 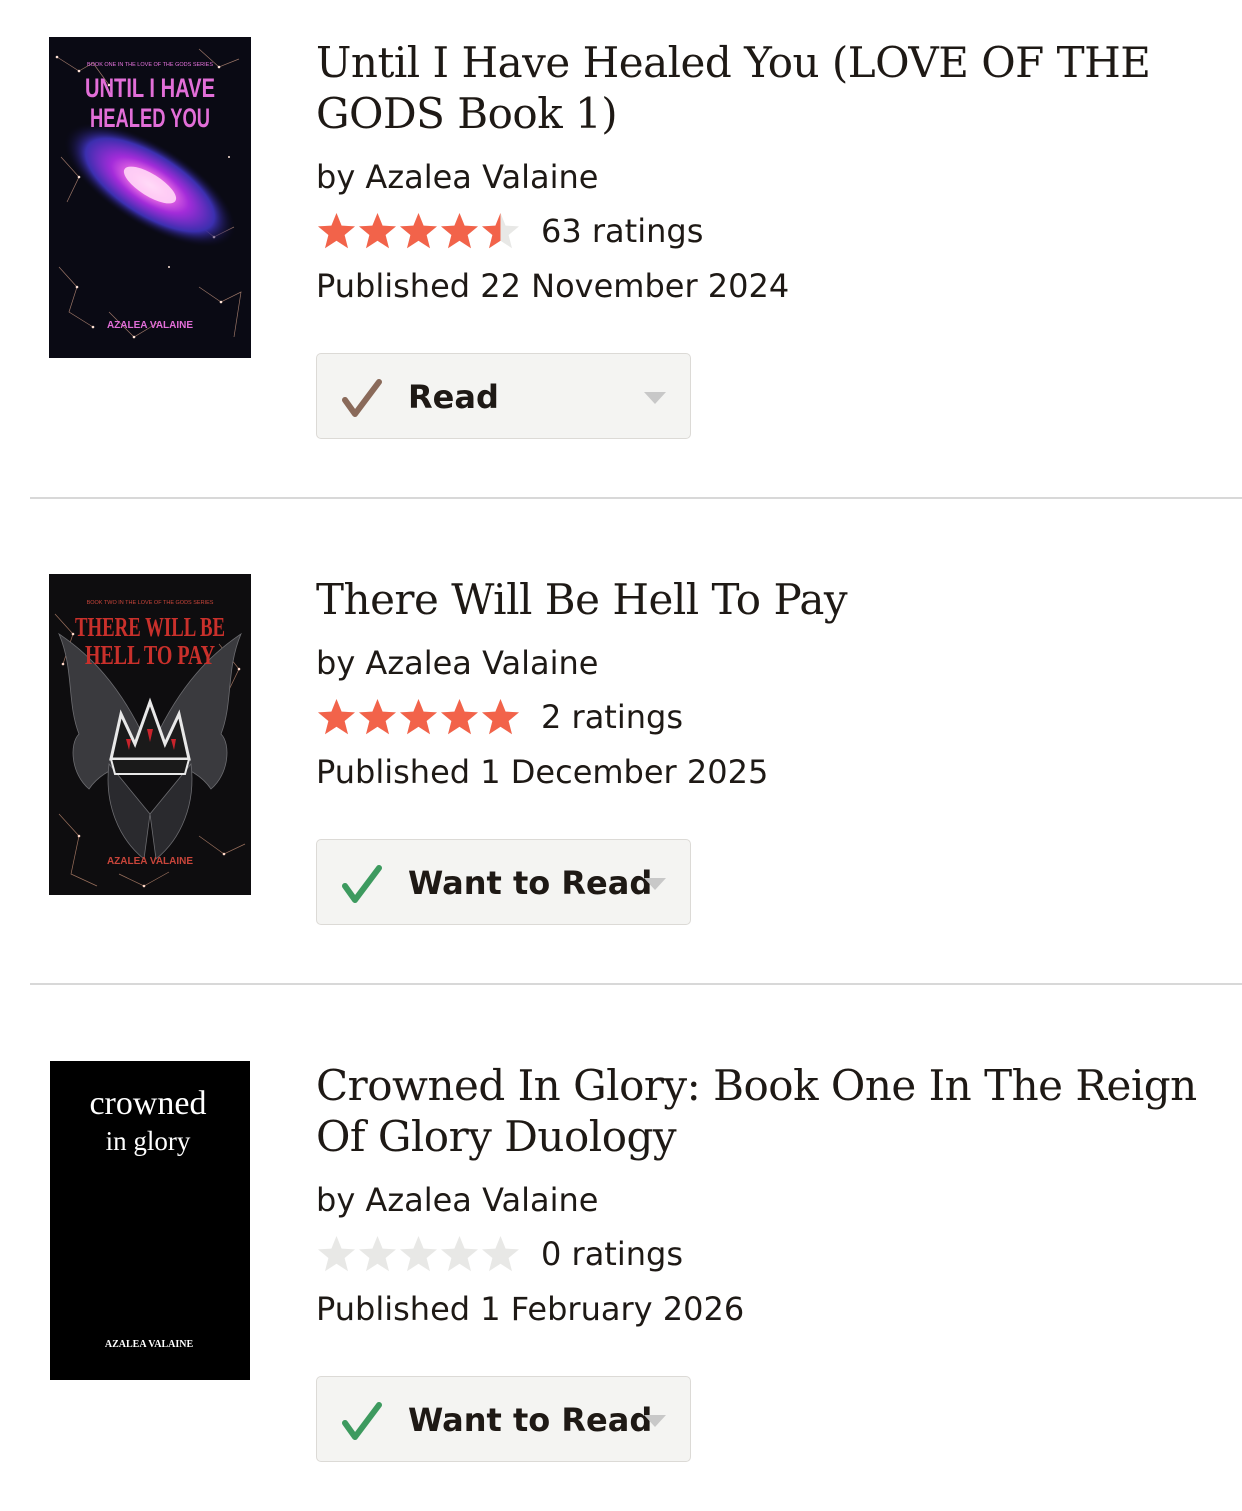 What do you see at coordinates (766, 1254) in the screenshot?
I see `rating-row: 0 ratings` at bounding box center [766, 1254].